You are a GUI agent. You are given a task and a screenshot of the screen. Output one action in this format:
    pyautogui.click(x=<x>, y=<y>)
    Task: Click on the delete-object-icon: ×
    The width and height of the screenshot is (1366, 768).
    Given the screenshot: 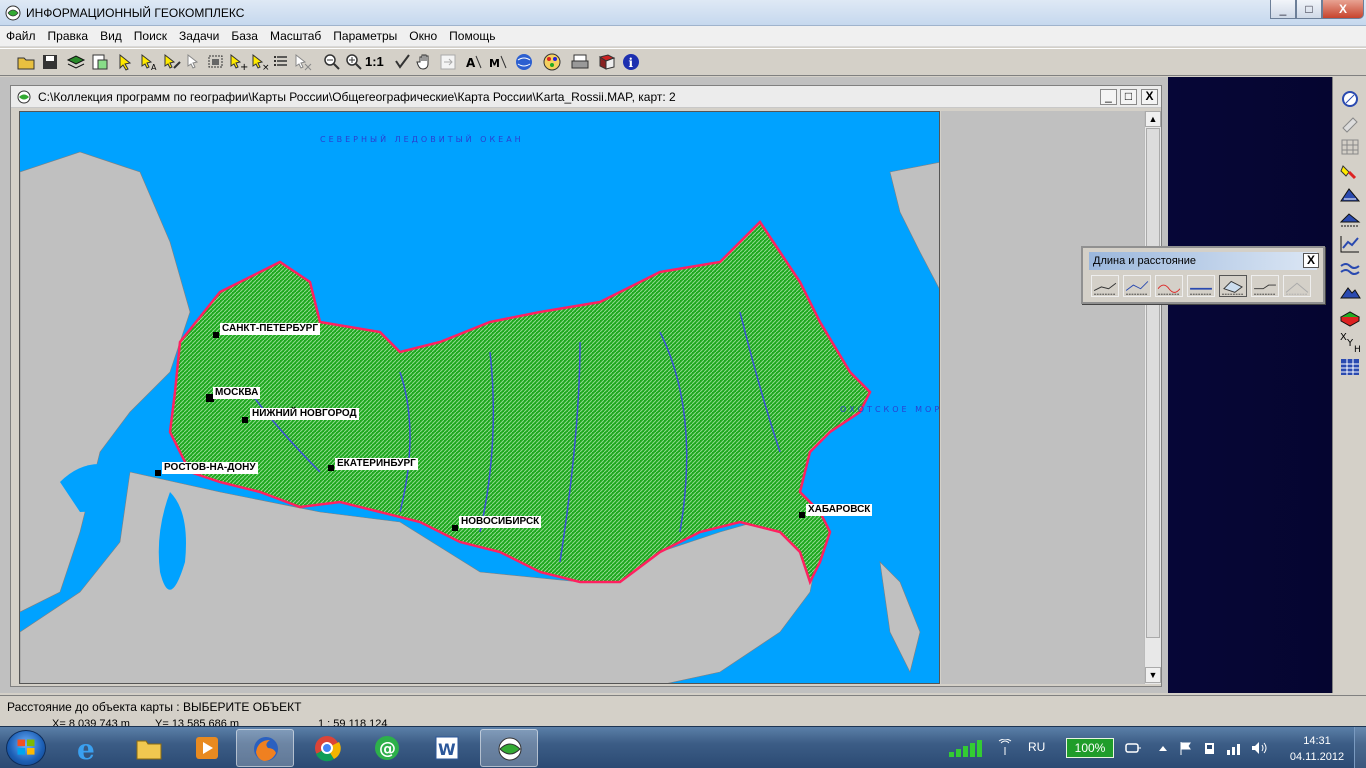 What is the action you would take?
    pyautogui.click(x=260, y=62)
    